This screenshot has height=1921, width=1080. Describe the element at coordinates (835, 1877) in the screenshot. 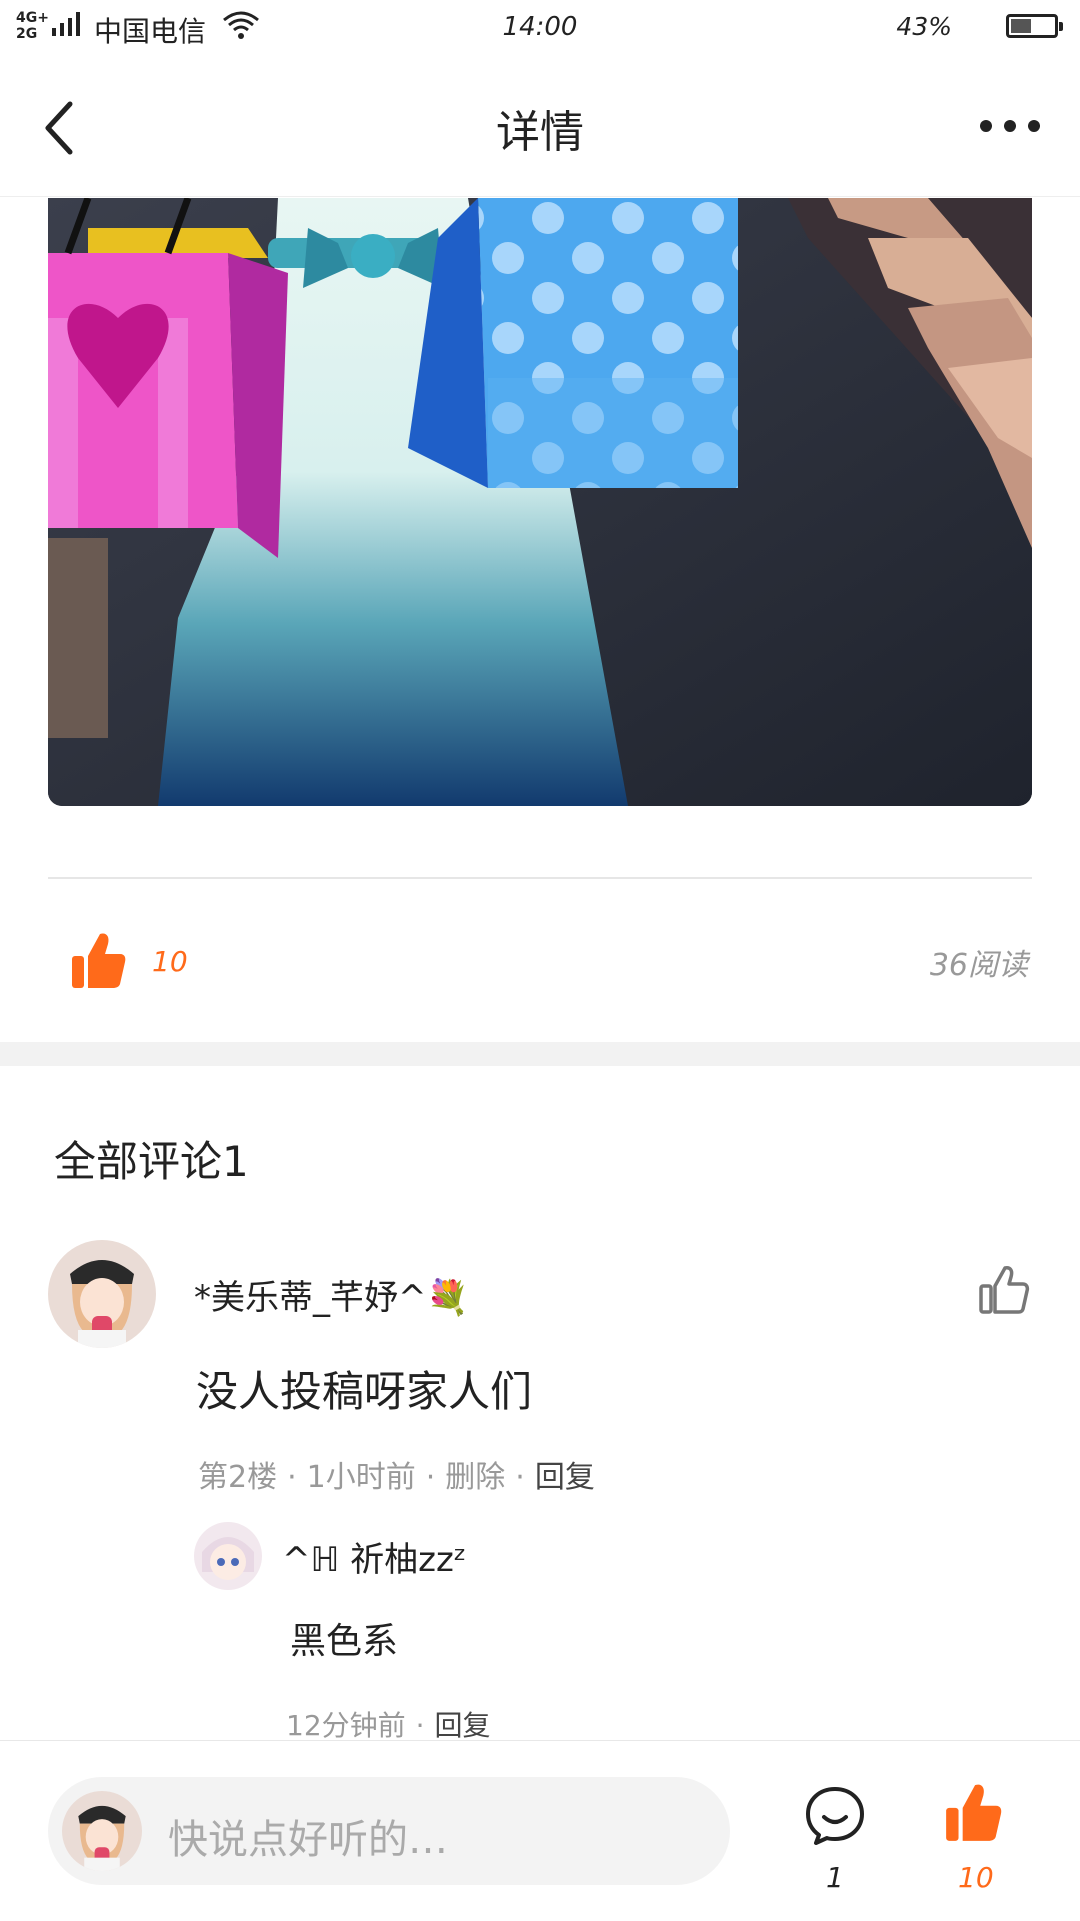

I see `comment-count: 1` at that location.